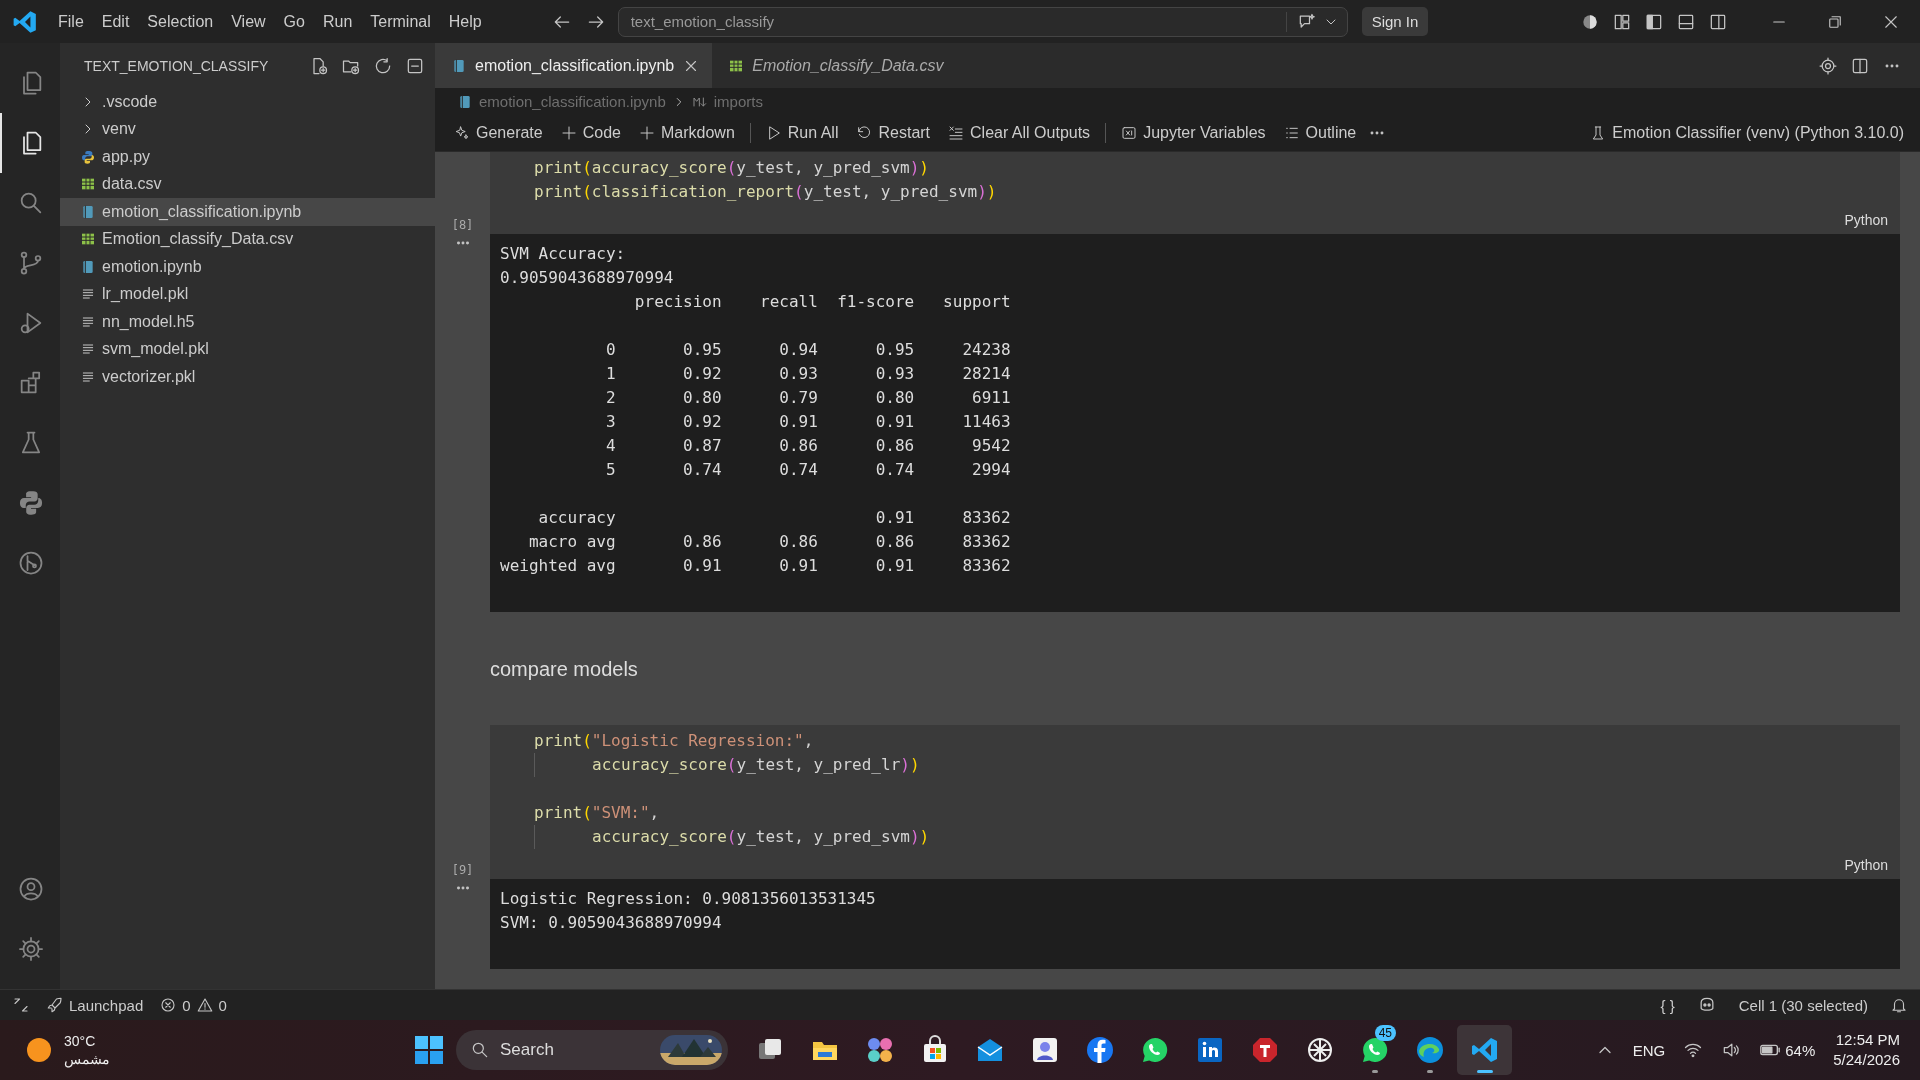 This screenshot has width=1920, height=1080. I want to click on code-line: accuracy_score(y_test, y_pred_lr)), so click(727, 765).